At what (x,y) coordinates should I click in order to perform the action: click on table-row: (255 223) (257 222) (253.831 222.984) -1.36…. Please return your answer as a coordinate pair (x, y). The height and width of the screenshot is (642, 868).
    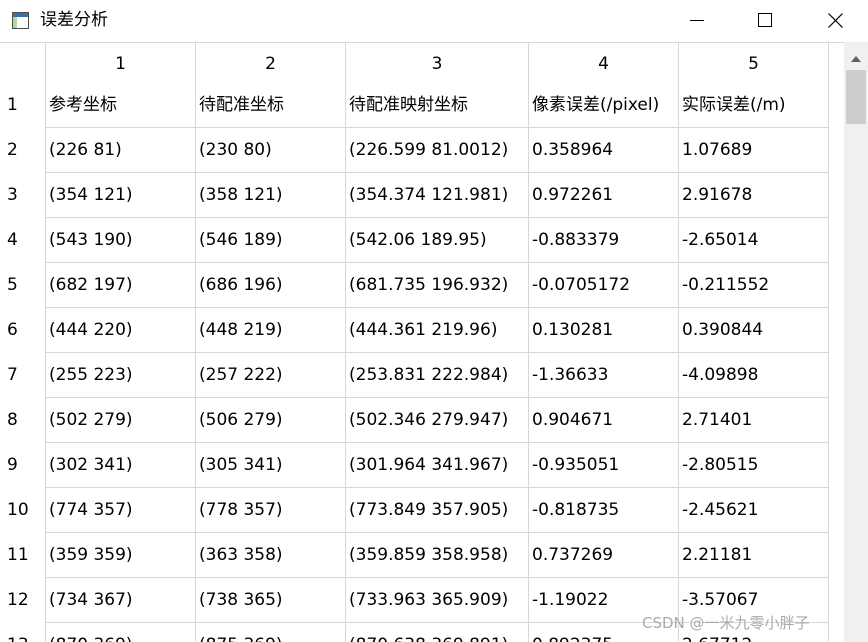
    Looking at the image, I should click on (437, 375).